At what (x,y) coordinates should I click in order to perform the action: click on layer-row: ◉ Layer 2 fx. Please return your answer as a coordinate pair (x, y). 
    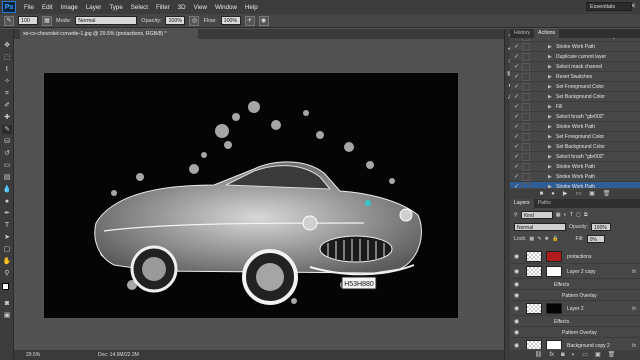
    Looking at the image, I should click on (575, 308).